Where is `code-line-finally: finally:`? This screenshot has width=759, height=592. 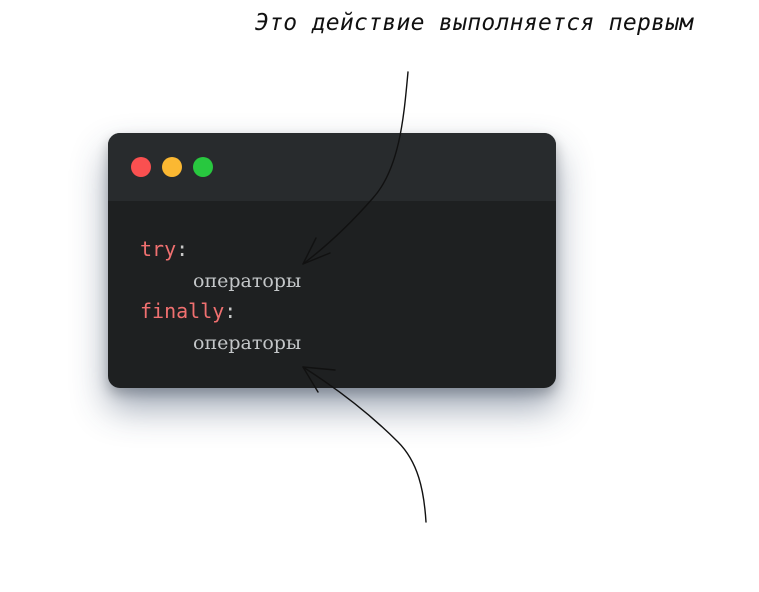 code-line-finally: finally: is located at coordinates (188, 311).